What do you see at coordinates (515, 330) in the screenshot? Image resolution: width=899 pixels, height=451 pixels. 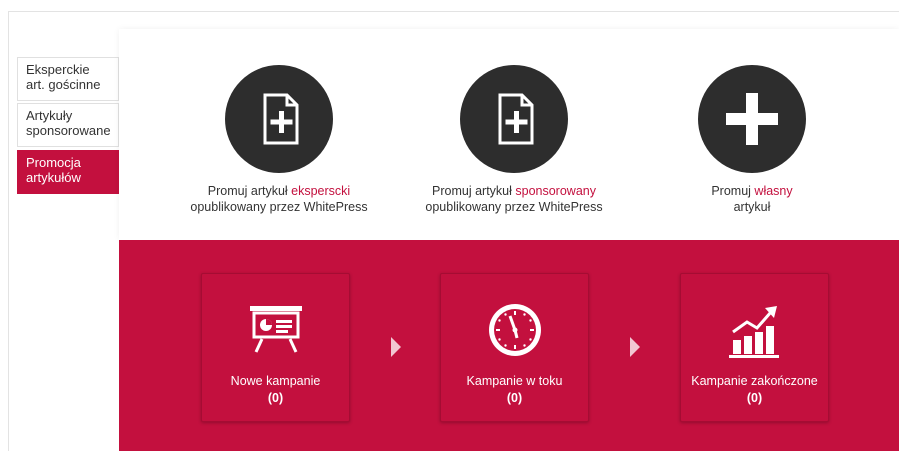 I see `clock-icon` at bounding box center [515, 330].